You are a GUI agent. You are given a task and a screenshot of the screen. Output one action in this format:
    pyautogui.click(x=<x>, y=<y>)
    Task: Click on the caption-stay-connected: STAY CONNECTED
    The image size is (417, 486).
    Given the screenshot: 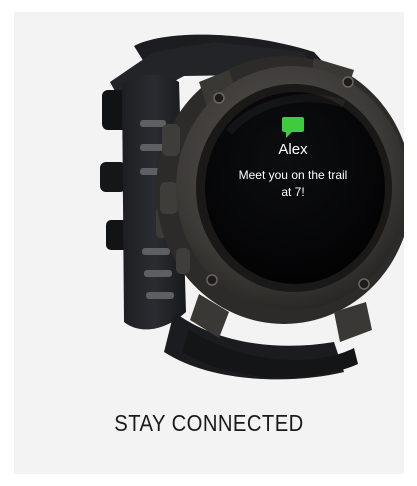 What is the action you would take?
    pyautogui.click(x=209, y=423)
    